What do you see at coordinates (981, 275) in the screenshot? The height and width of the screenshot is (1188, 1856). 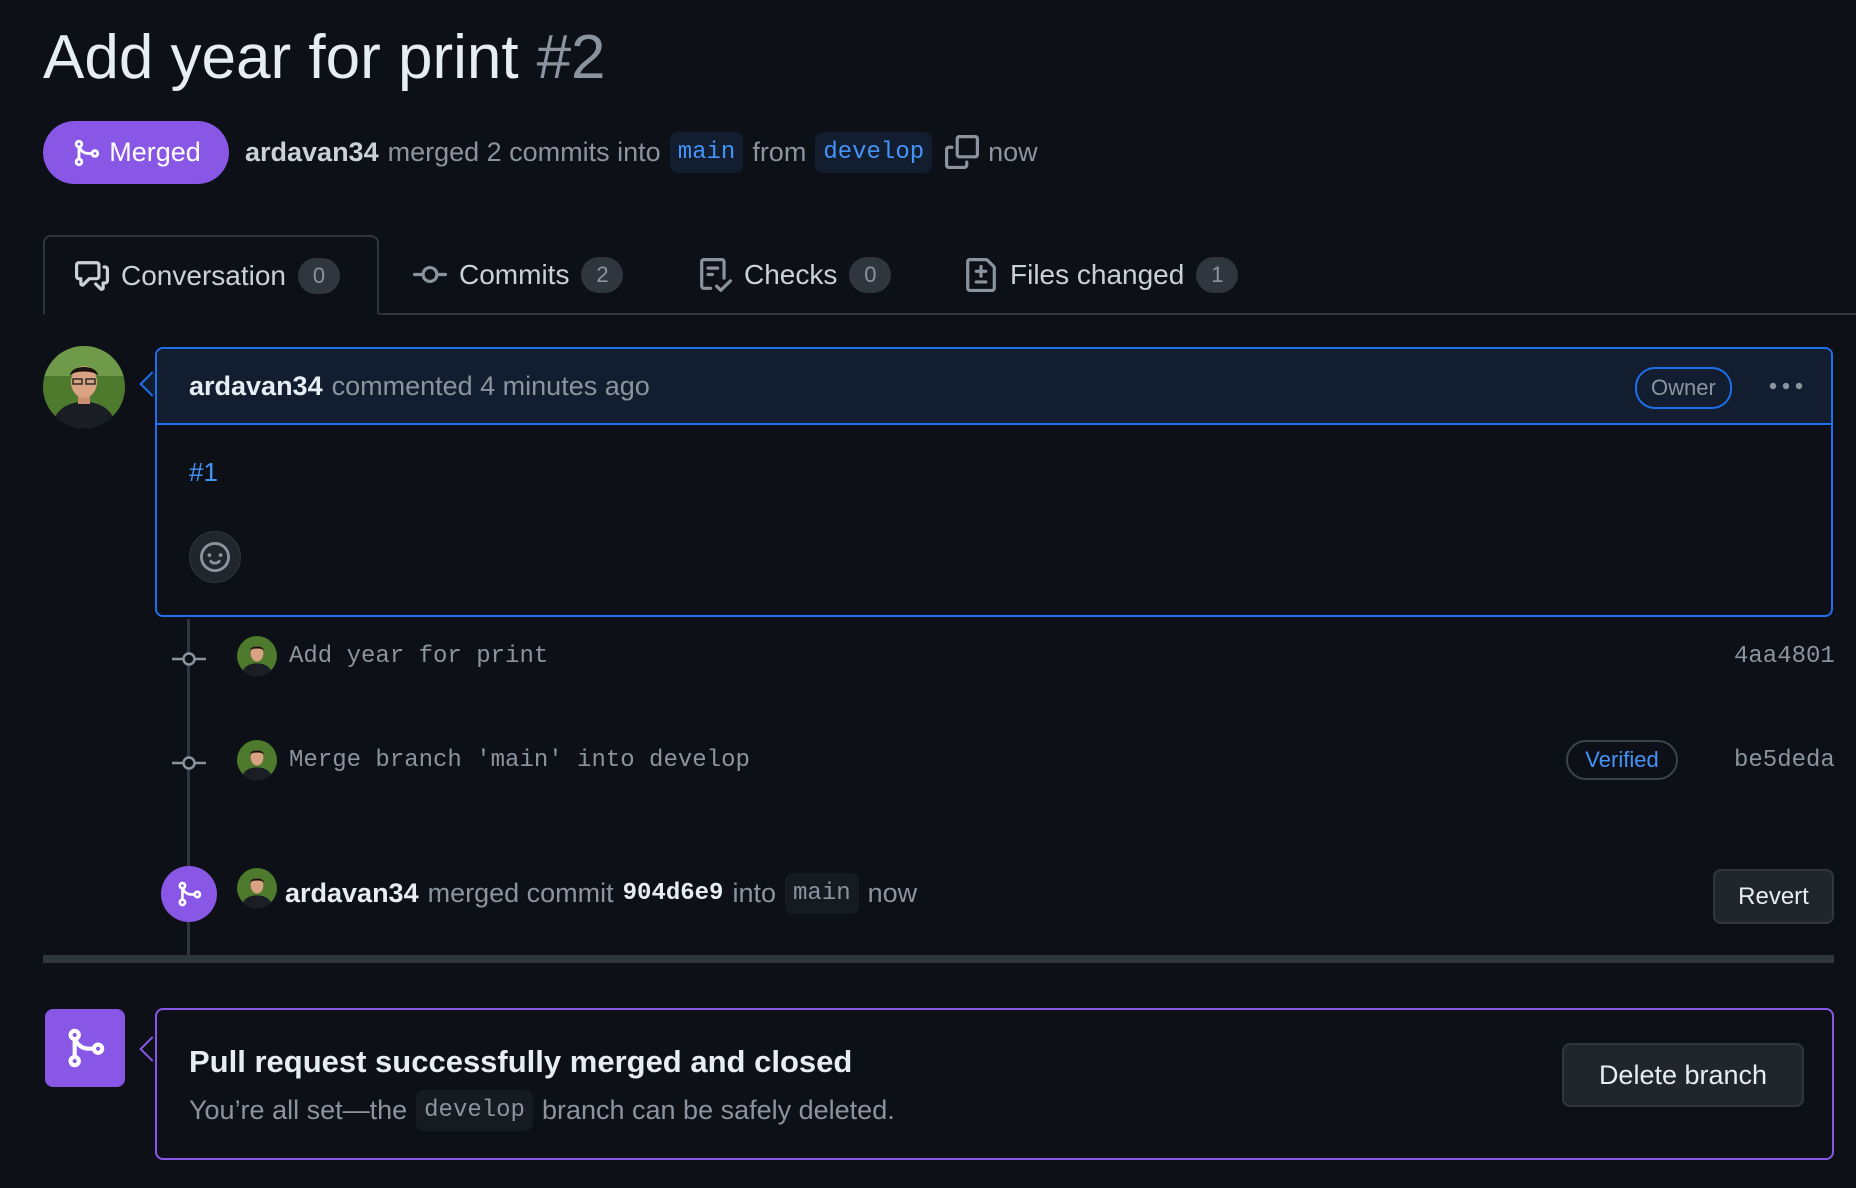 I see `file-diff-icon` at bounding box center [981, 275].